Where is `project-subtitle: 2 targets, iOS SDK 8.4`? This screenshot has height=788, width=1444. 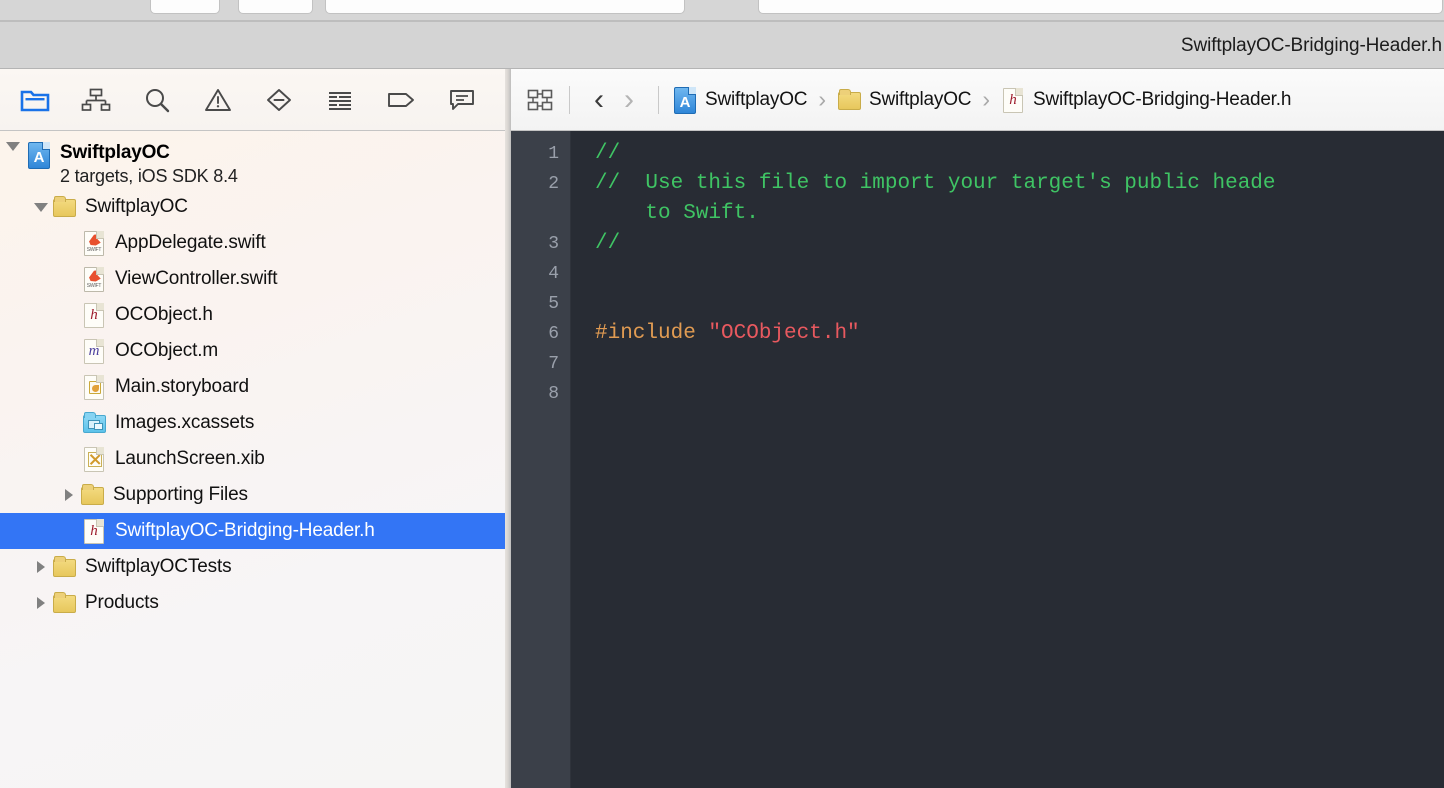
project-subtitle: 2 targets, iOS SDK 8.4 is located at coordinates (149, 176).